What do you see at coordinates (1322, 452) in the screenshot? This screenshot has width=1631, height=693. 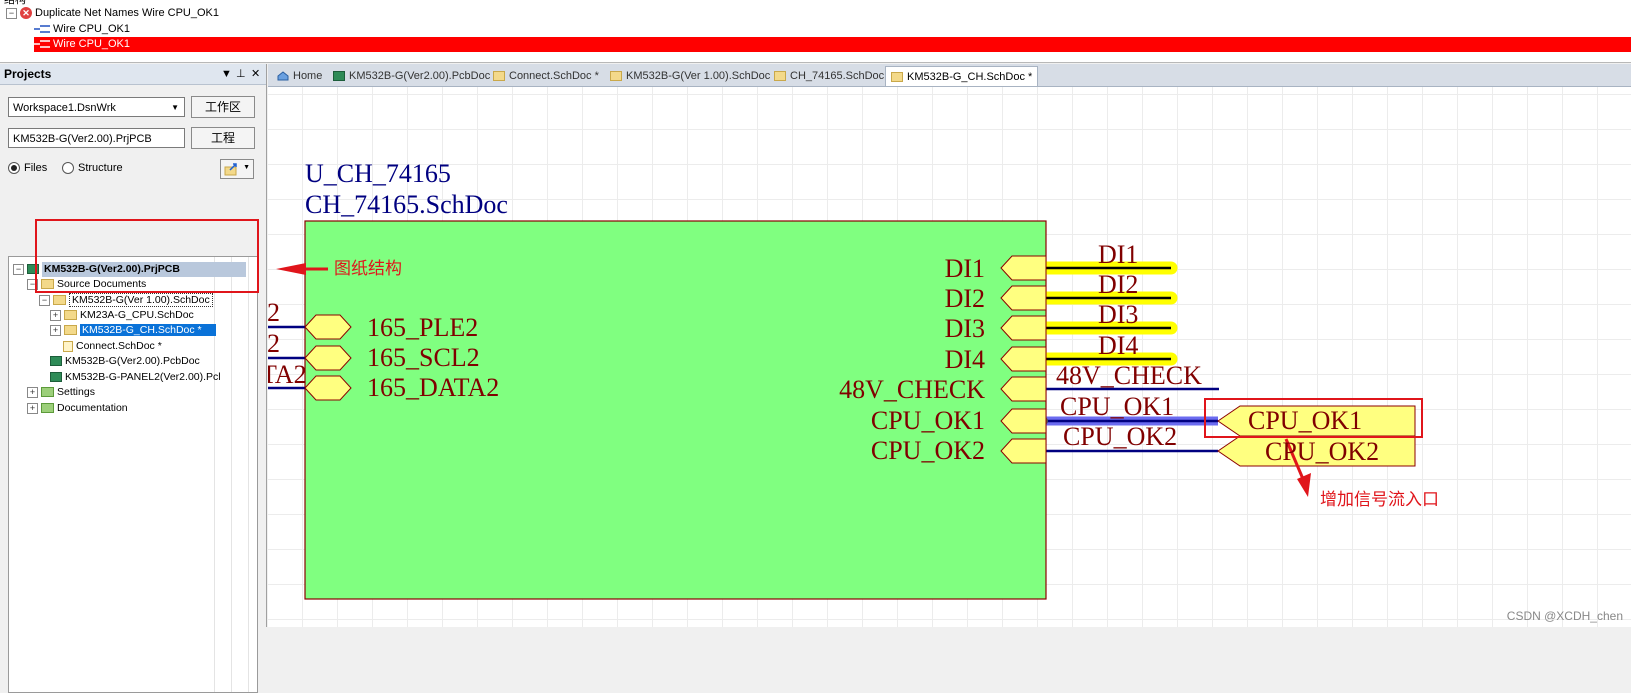 I see `port-label: CPU_OK2` at bounding box center [1322, 452].